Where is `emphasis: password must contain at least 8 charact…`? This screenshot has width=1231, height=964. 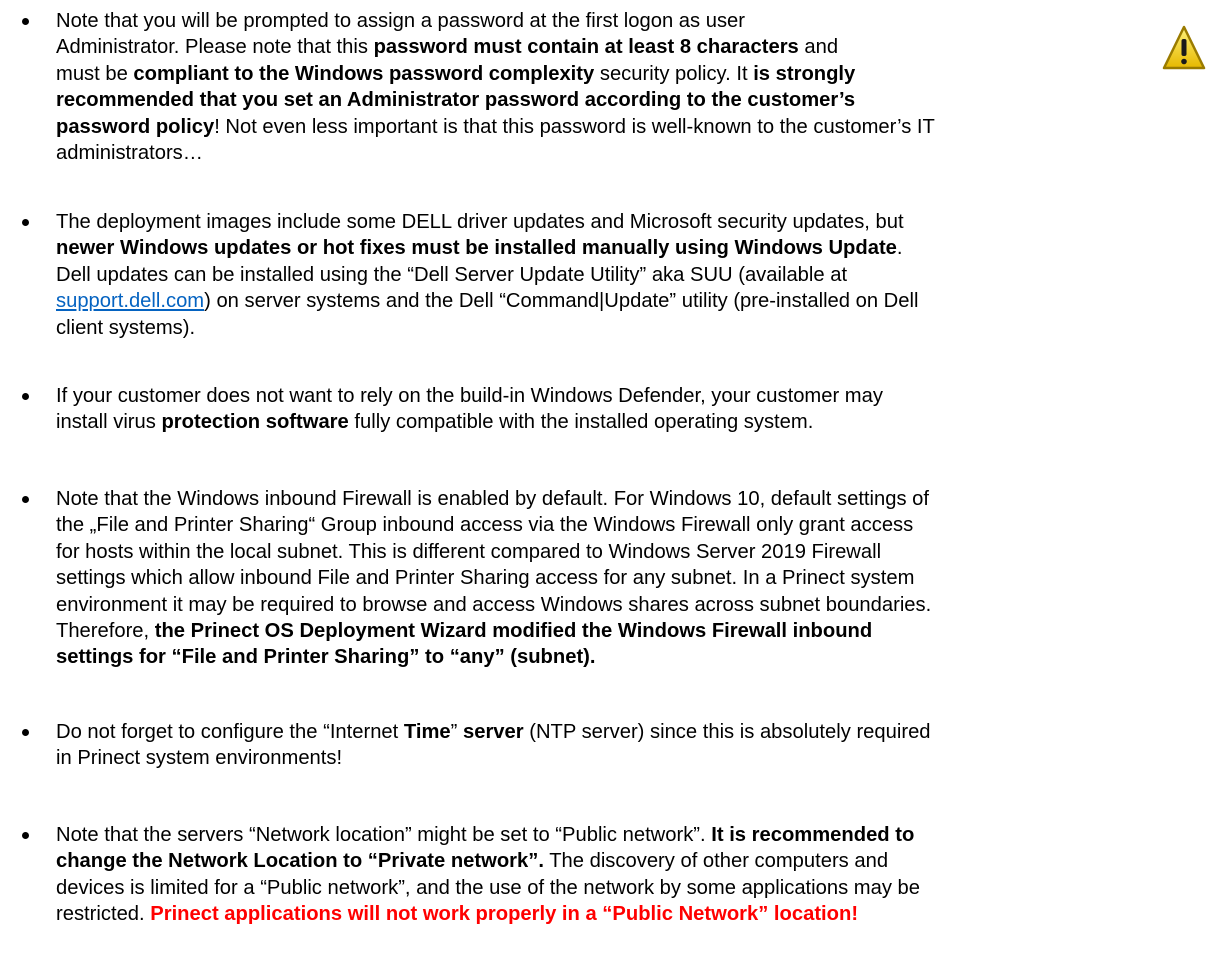
emphasis: password must contain at least 8 charact… is located at coordinates (586, 47).